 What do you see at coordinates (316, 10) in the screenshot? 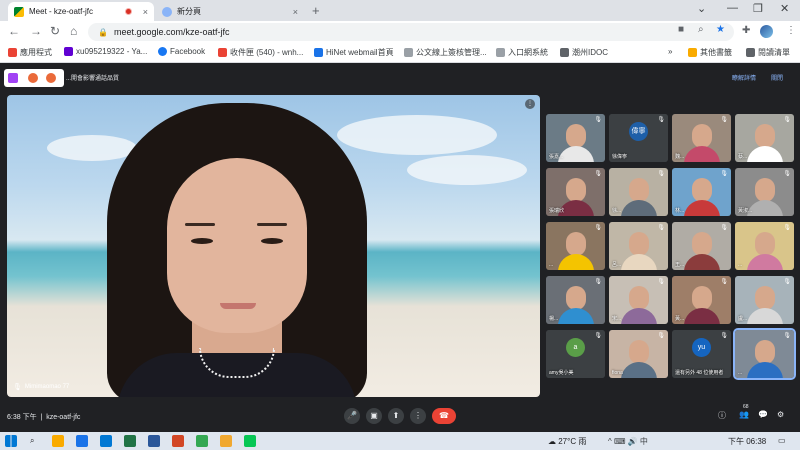
I see `new-tab-button: +` at bounding box center [316, 10].